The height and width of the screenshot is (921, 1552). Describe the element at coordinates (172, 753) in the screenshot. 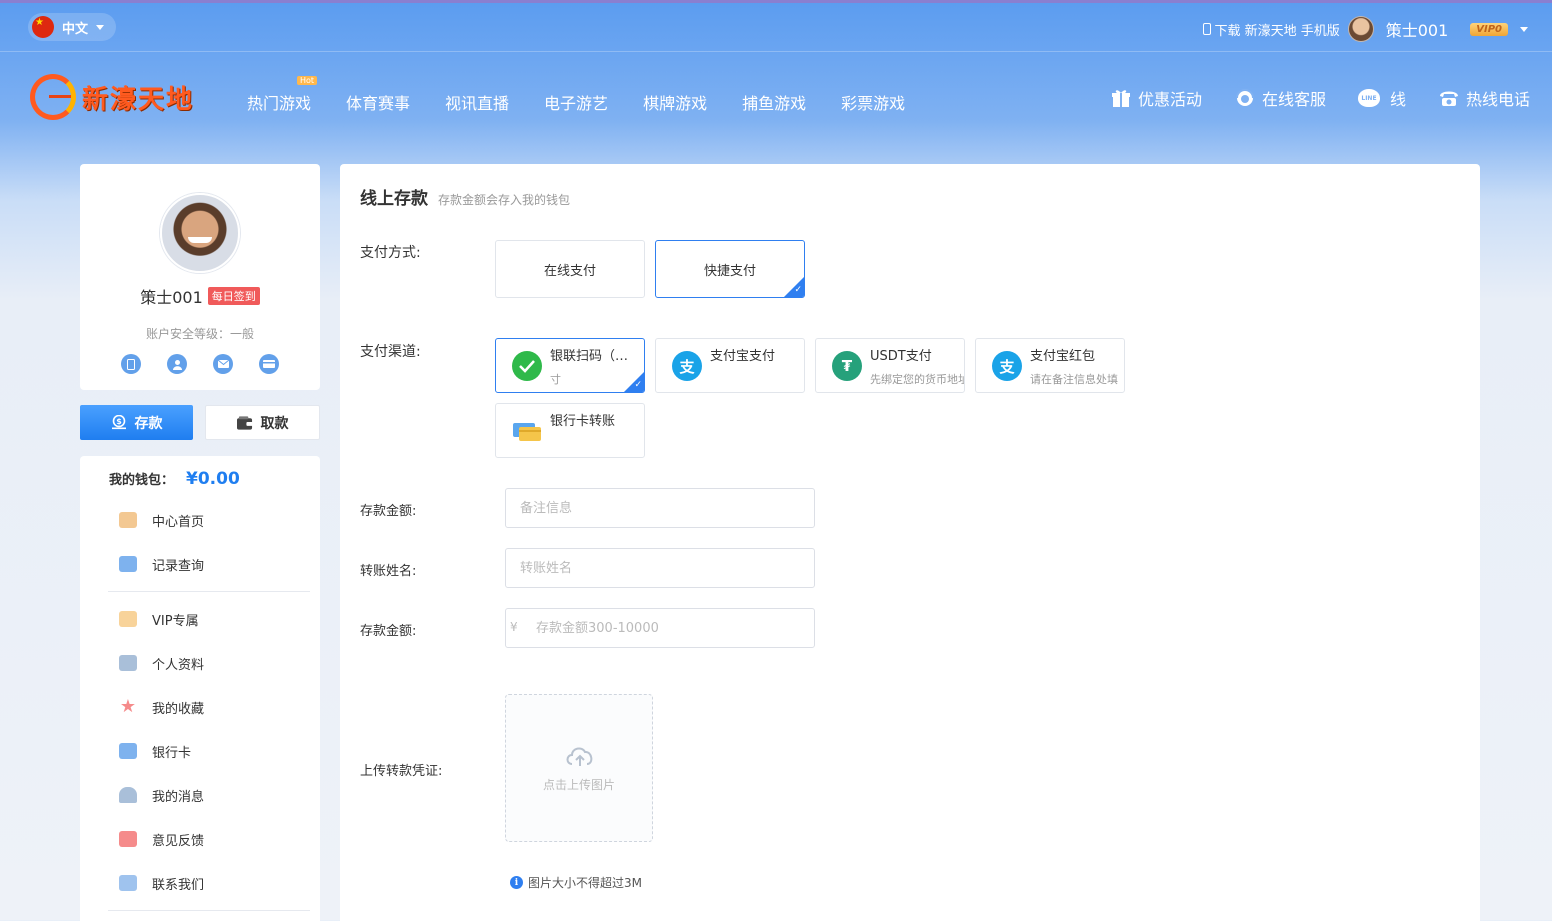

I see `sidebar-item-label: 银行卡` at that location.